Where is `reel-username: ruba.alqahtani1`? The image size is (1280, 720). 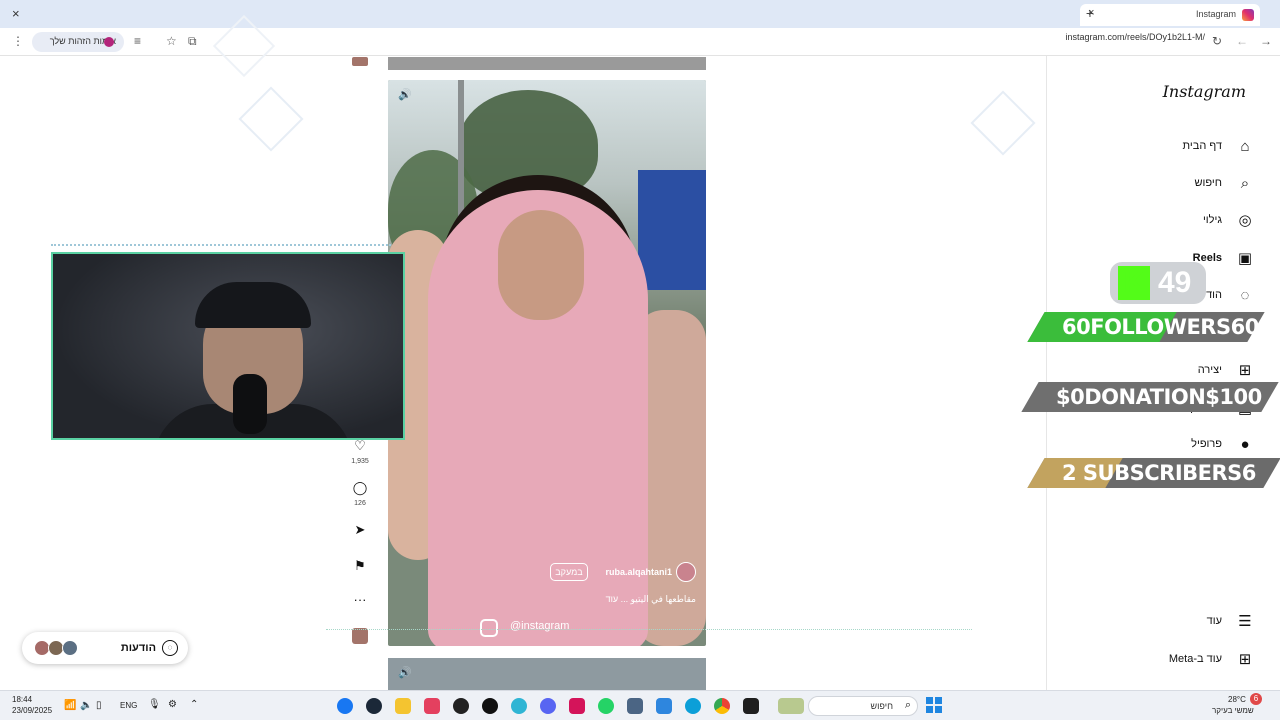
reel-username: ruba.alqahtani1 is located at coordinates (638, 572).